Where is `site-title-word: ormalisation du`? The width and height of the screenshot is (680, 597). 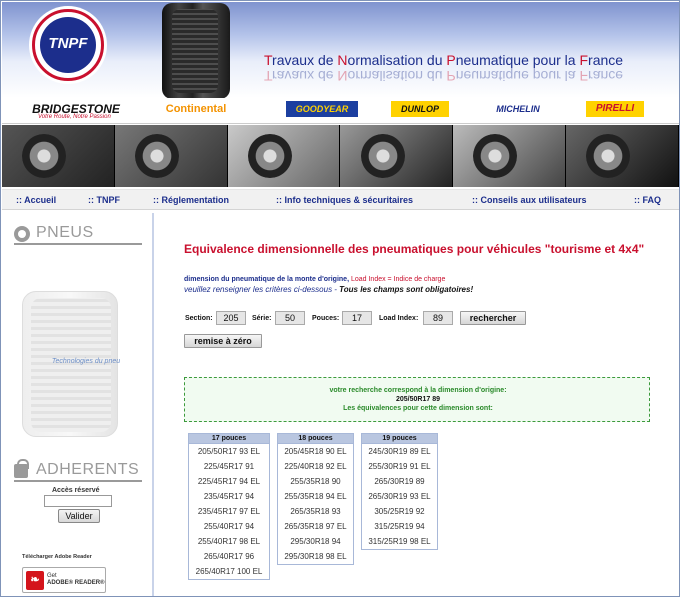 site-title-word: ormalisation du is located at coordinates (397, 60).